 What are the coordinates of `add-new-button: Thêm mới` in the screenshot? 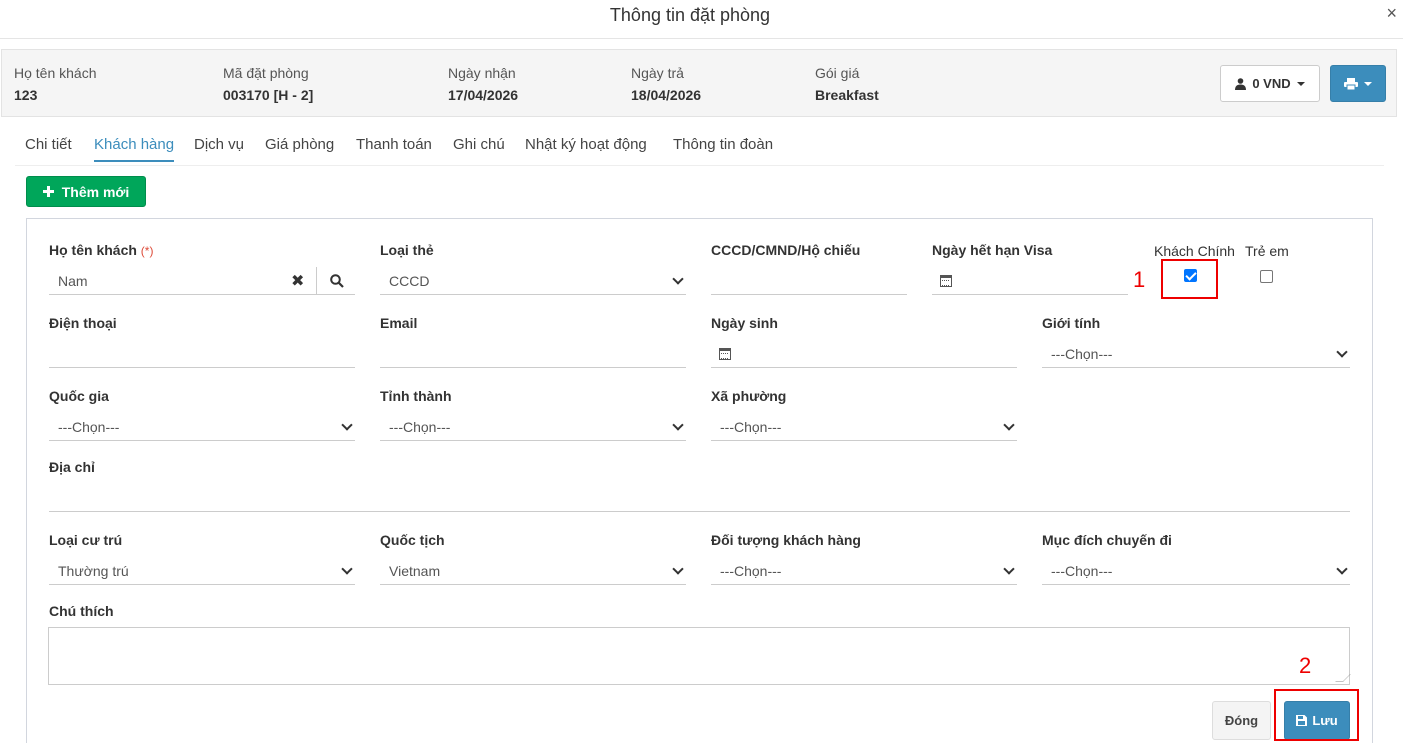 It's located at (86, 191).